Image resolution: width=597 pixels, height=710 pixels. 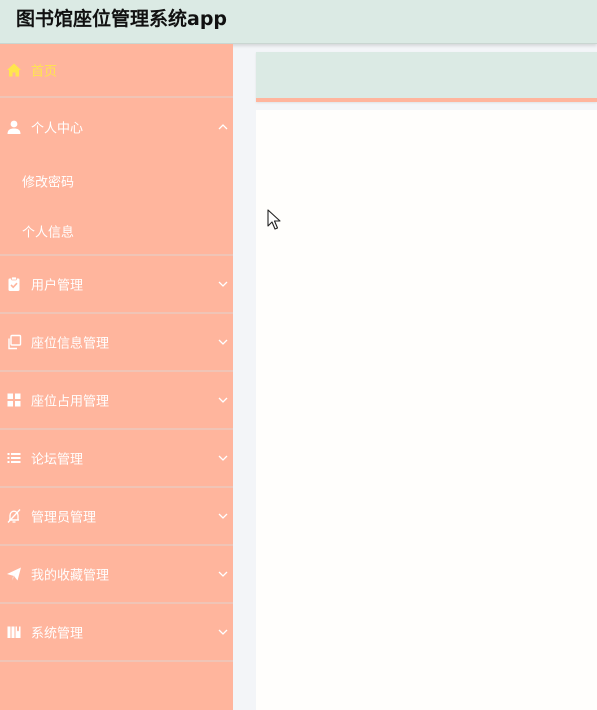 What do you see at coordinates (70, 344) in the screenshot?
I see `sidebar-item-label: 座位信息管理` at bounding box center [70, 344].